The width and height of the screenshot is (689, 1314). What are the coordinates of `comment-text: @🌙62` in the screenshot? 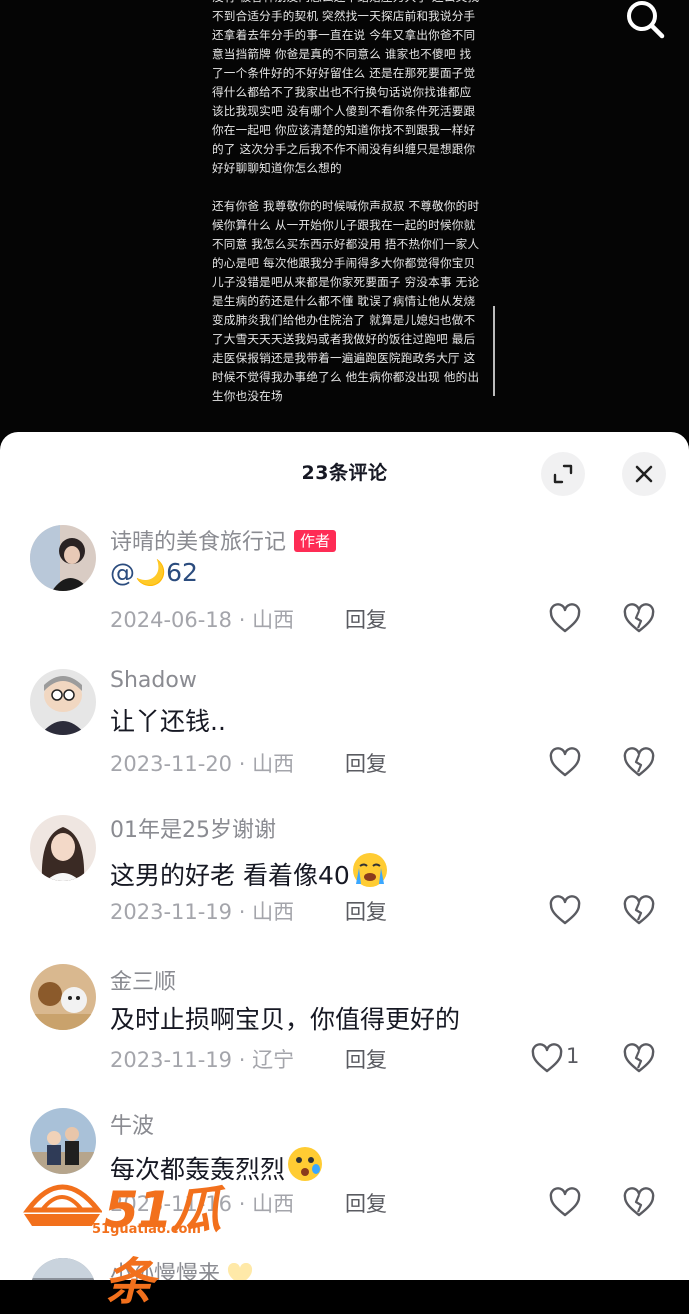 It's located at (154, 573).